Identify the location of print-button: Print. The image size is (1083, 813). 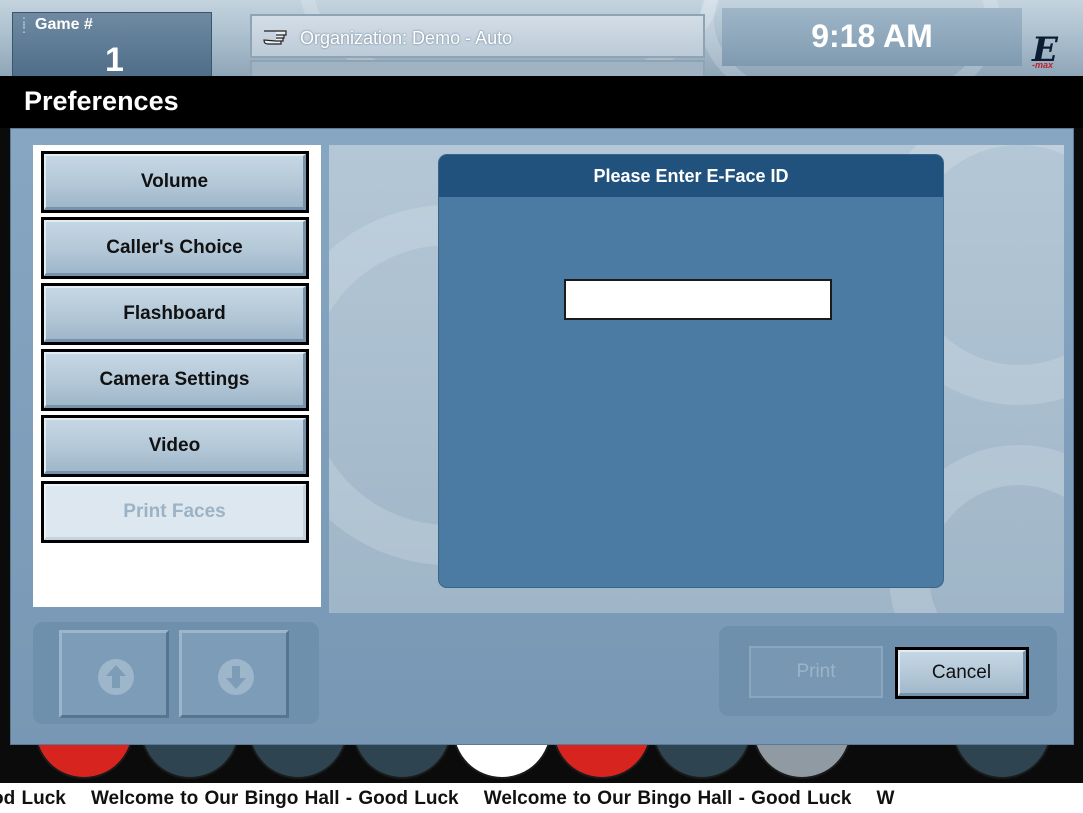
(816, 672).